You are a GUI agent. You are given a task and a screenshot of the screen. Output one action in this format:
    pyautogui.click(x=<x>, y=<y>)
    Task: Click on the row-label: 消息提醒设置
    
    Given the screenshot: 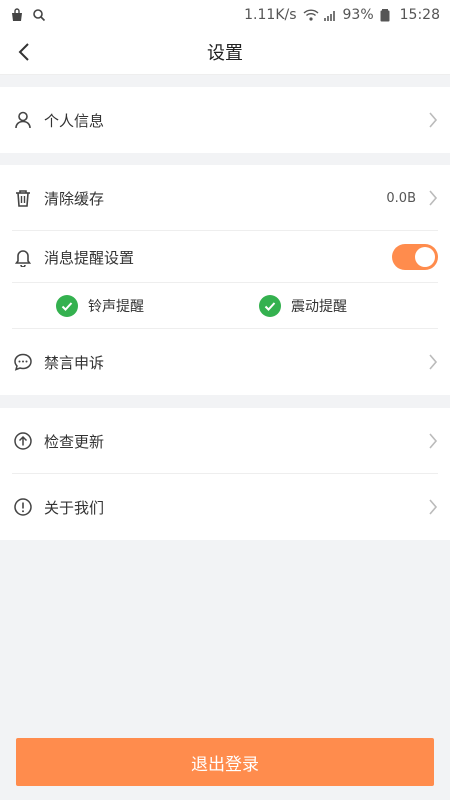 What is the action you would take?
    pyautogui.click(x=89, y=257)
    